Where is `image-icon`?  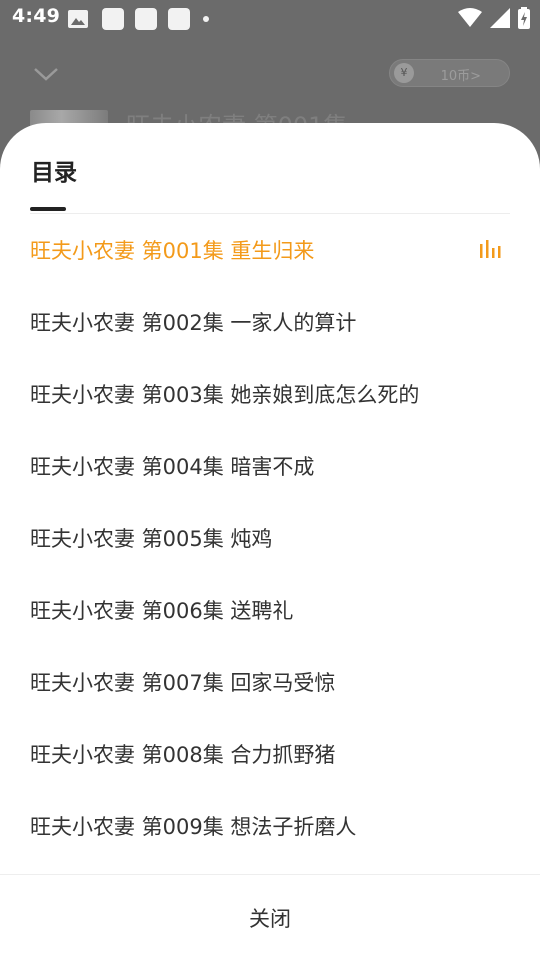
image-icon is located at coordinates (78, 19).